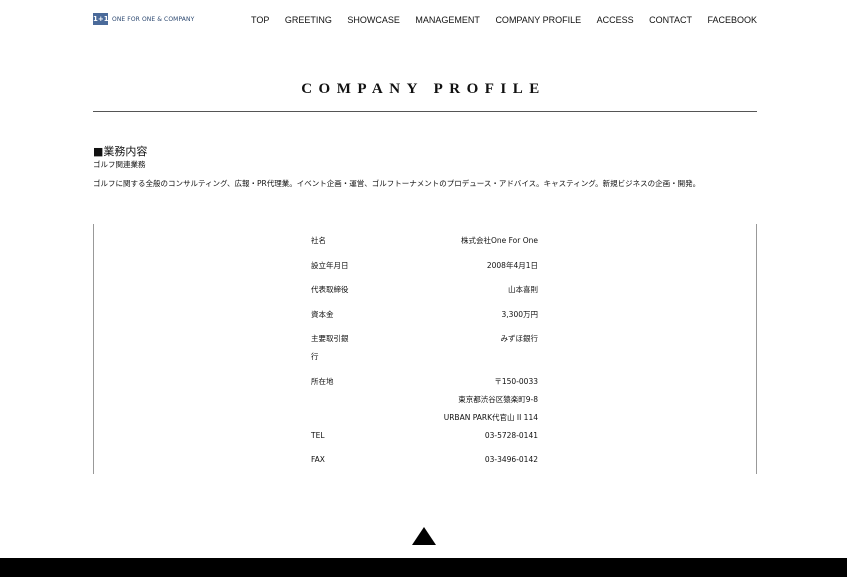 The height and width of the screenshot is (577, 847). What do you see at coordinates (424, 536) in the screenshot?
I see `back-to-top-icon` at bounding box center [424, 536].